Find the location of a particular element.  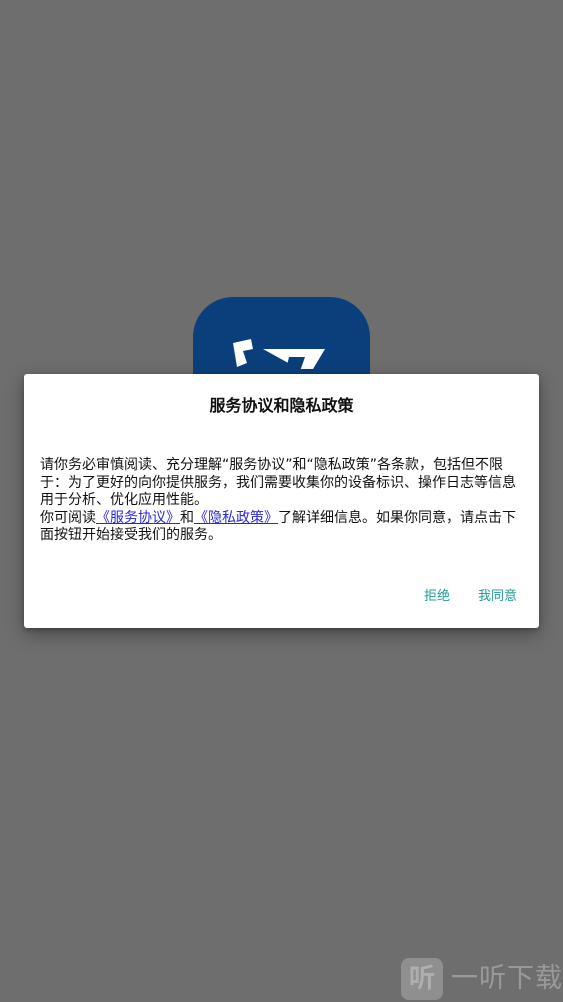

privacy-policy-link: 《隐私政策》 is located at coordinates (236, 518).